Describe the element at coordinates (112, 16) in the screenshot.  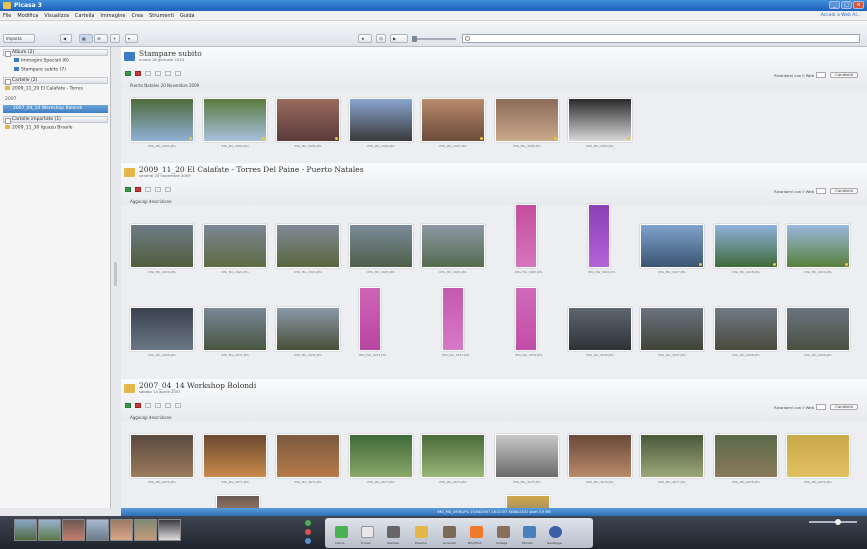
I see `menu-picture: Immagine` at that location.